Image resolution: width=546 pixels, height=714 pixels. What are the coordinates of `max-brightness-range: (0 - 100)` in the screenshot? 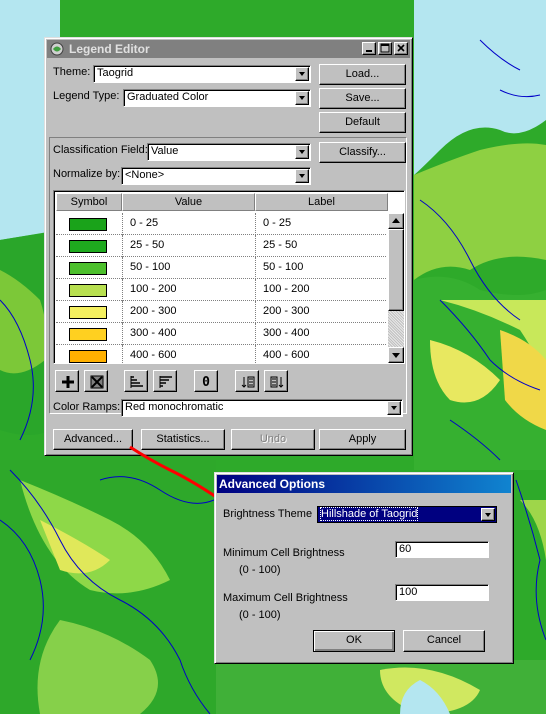 It's located at (260, 615).